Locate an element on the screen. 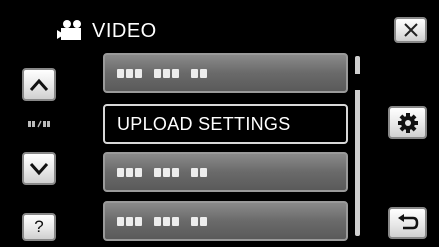  scroll-thumb is located at coordinates (357, 82).